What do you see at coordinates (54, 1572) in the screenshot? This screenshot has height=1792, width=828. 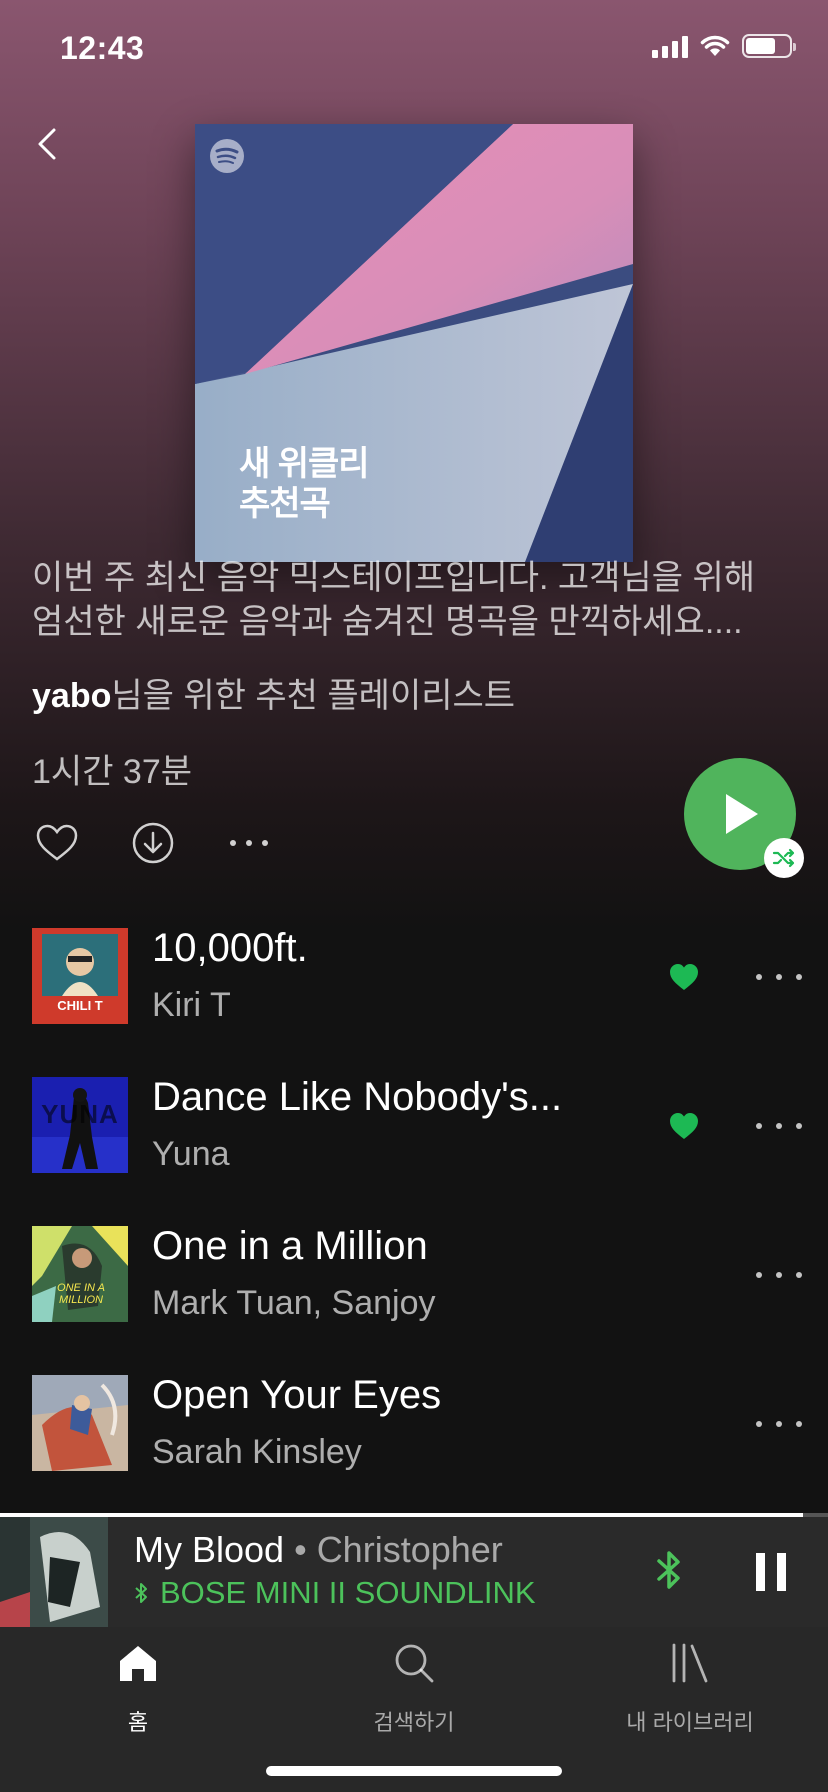 I see `now-playing-album-art` at bounding box center [54, 1572].